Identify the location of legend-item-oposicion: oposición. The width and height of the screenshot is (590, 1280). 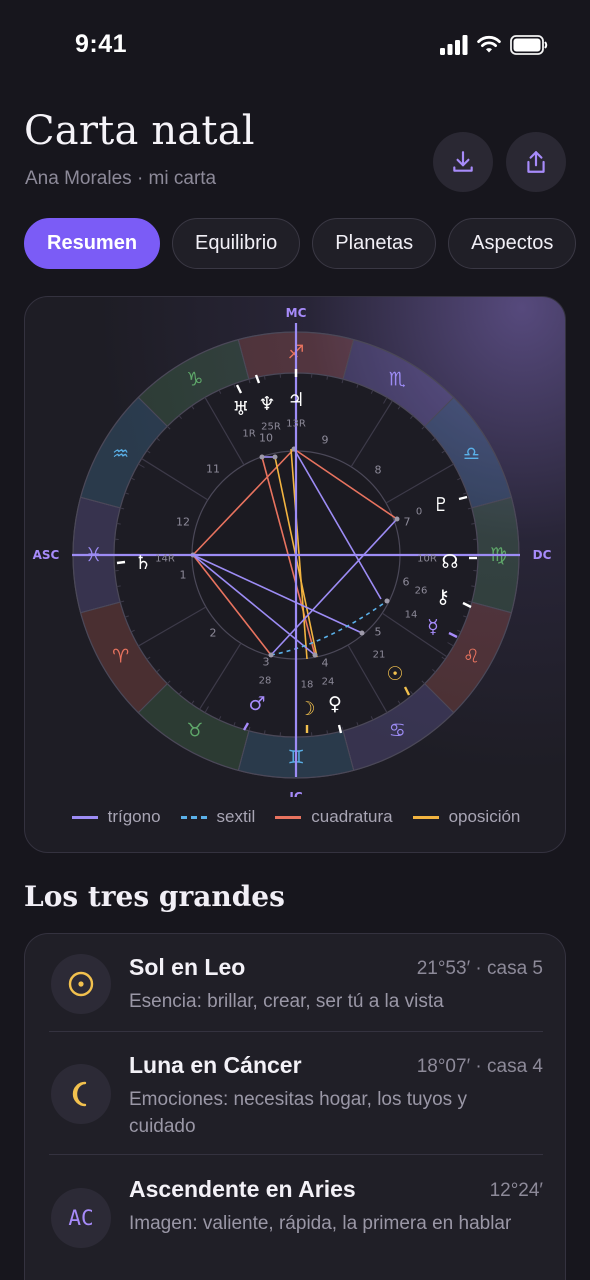
(466, 817).